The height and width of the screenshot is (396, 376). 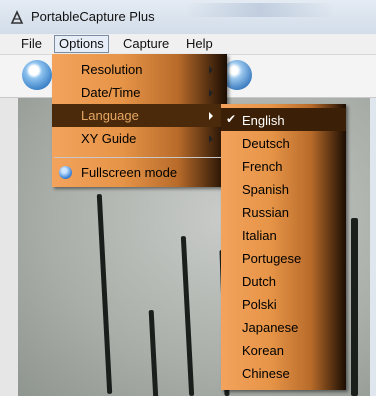 What do you see at coordinates (283, 326) in the screenshot?
I see `language-item-japanese: Japanese` at bounding box center [283, 326].